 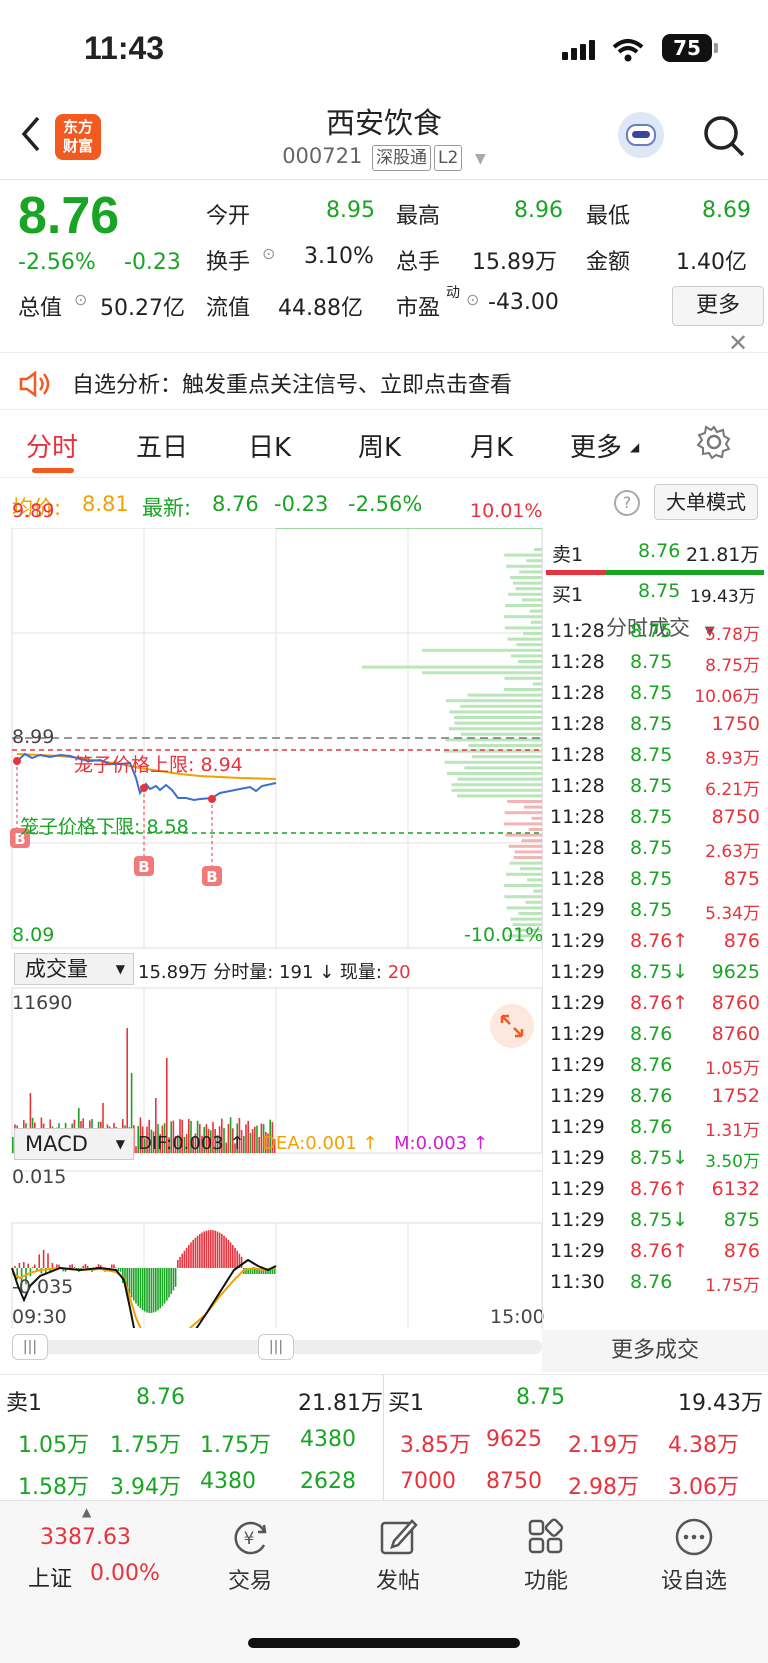 What do you see at coordinates (33, 737) in the screenshot?
I see `ref-price: 8.99` at bounding box center [33, 737].